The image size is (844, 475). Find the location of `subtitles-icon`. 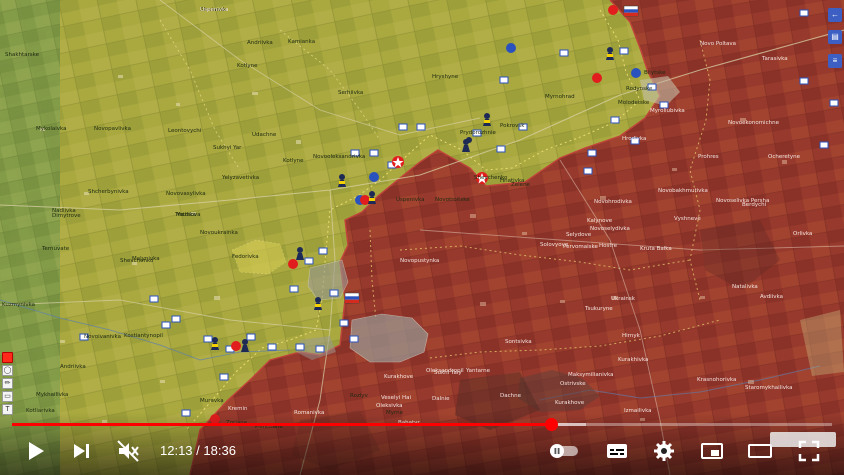

subtitles-icon is located at coordinates (617, 451).